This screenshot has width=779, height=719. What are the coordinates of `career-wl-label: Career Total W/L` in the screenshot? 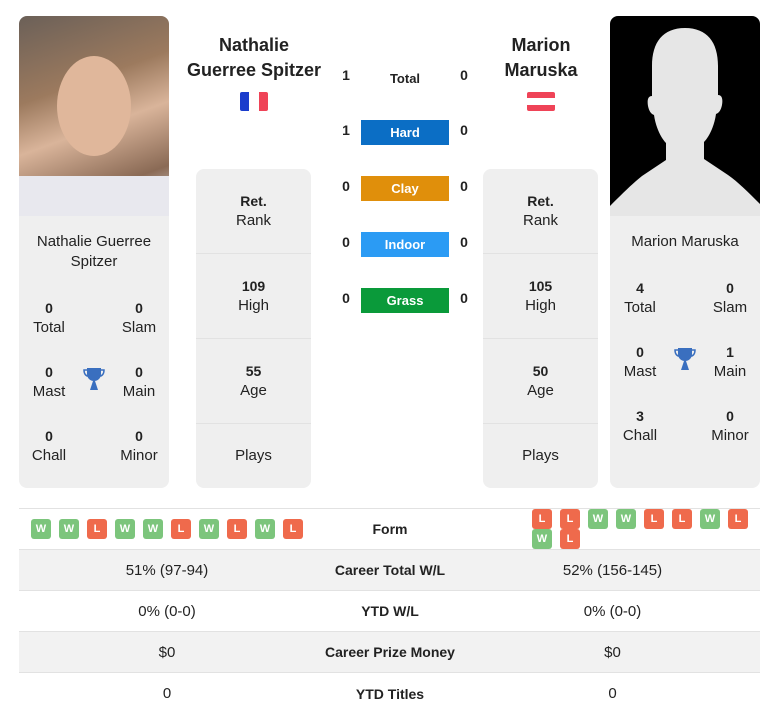 It's located at (390, 570).